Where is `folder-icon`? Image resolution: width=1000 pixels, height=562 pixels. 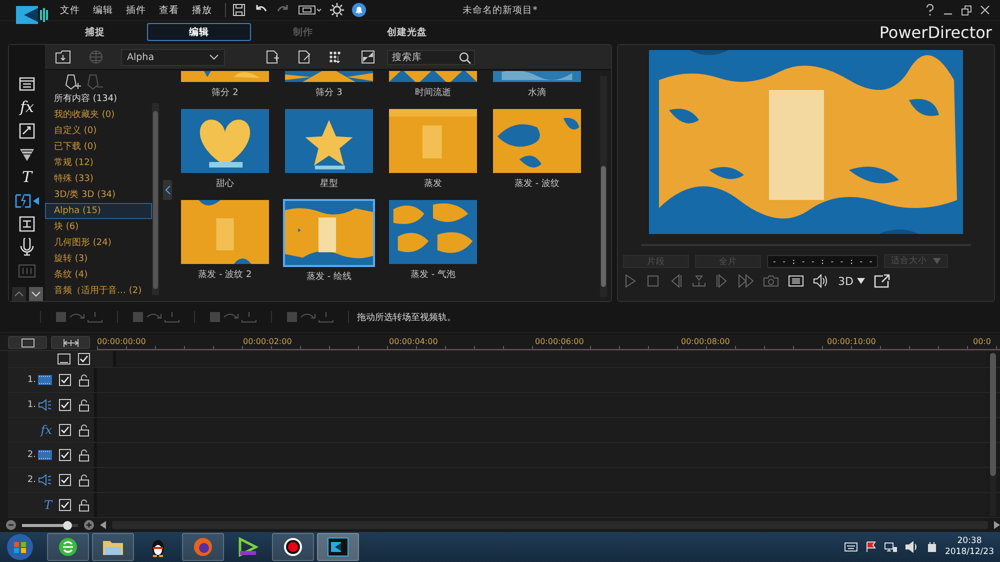
folder-icon is located at coordinates (113, 547).